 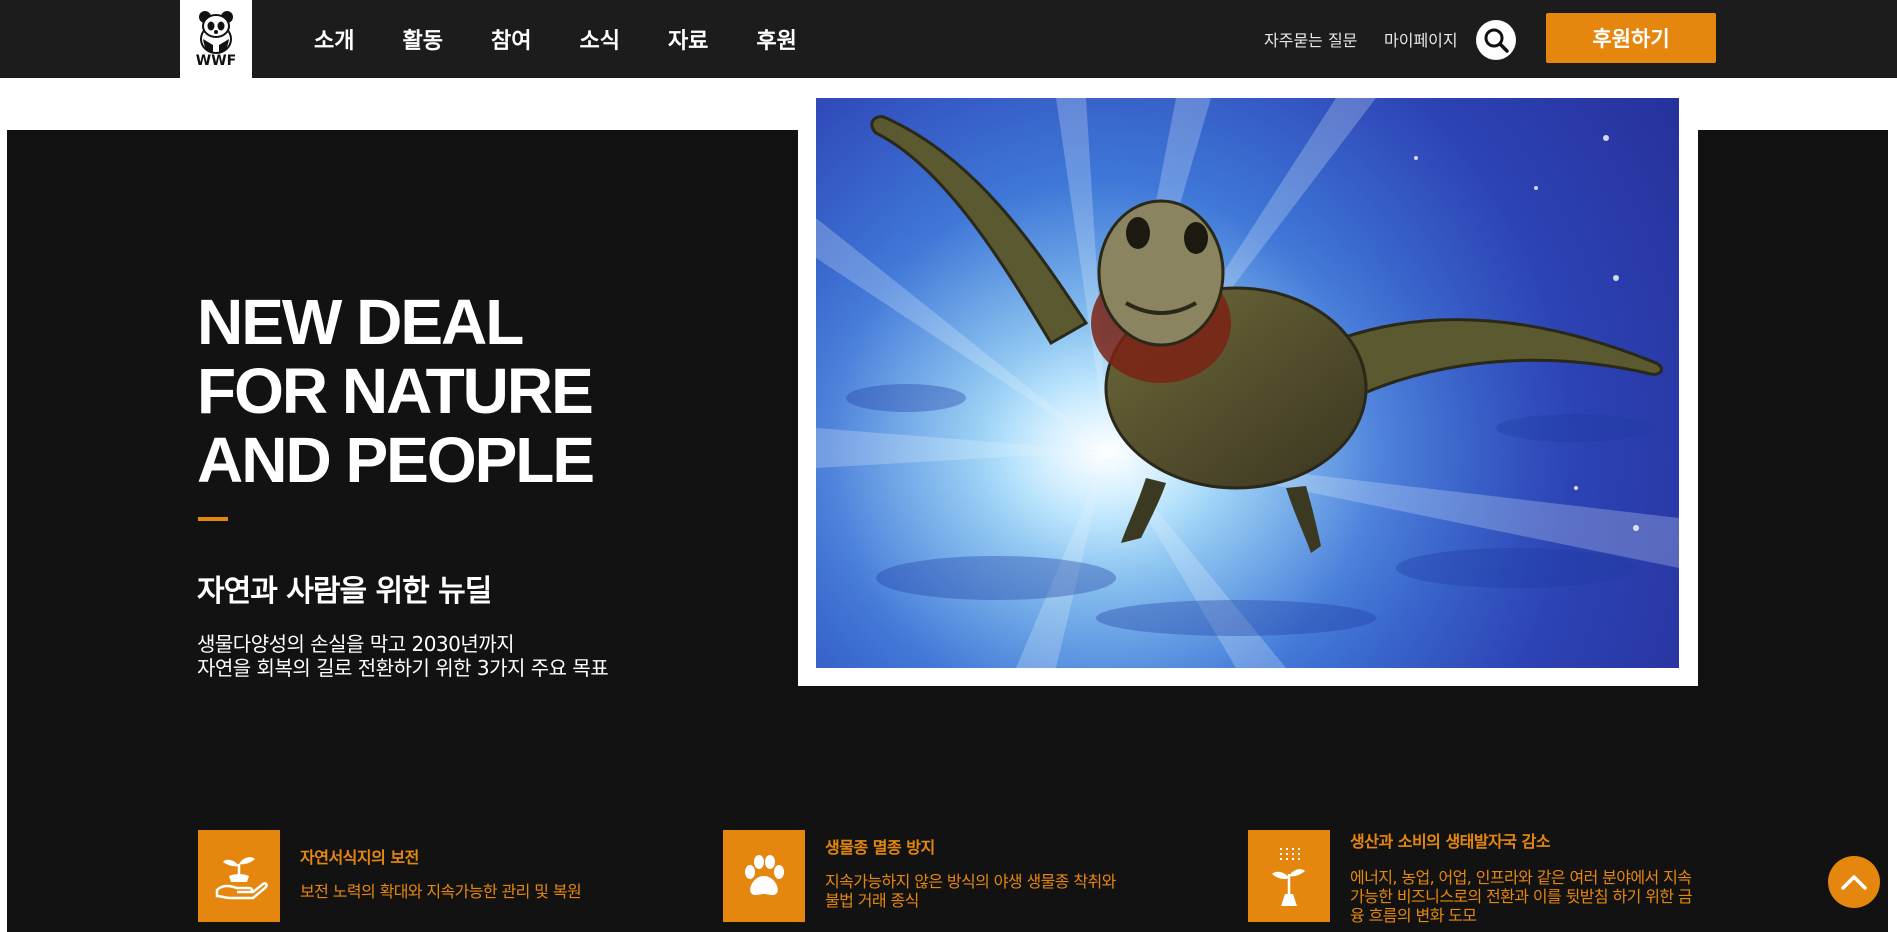 What do you see at coordinates (948, 39) in the screenshot?
I see `site-header: WWF 소개 활동 참여 소식 자료 후원 자주묻는 질문 마이페이지 후원하기` at bounding box center [948, 39].